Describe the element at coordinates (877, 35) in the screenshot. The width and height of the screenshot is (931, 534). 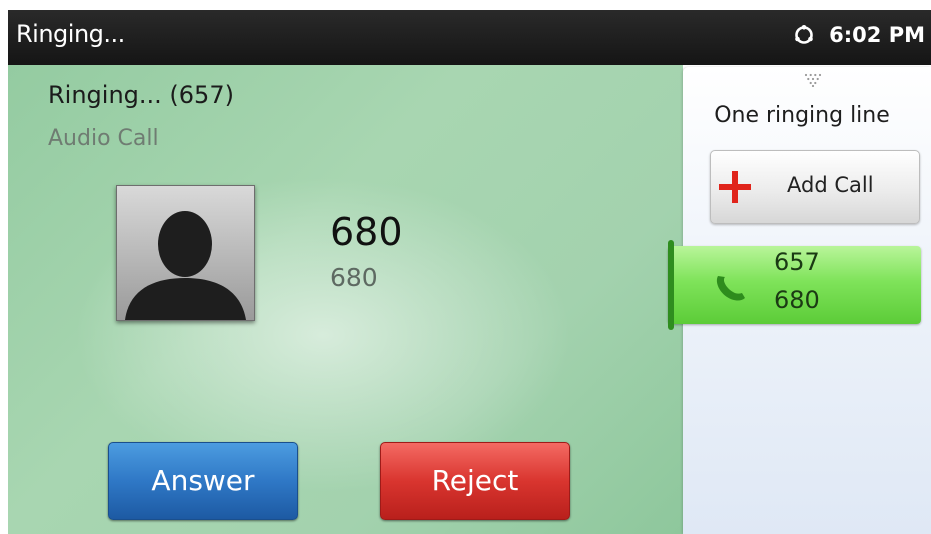
I see `clock: 6:02 PM` at that location.